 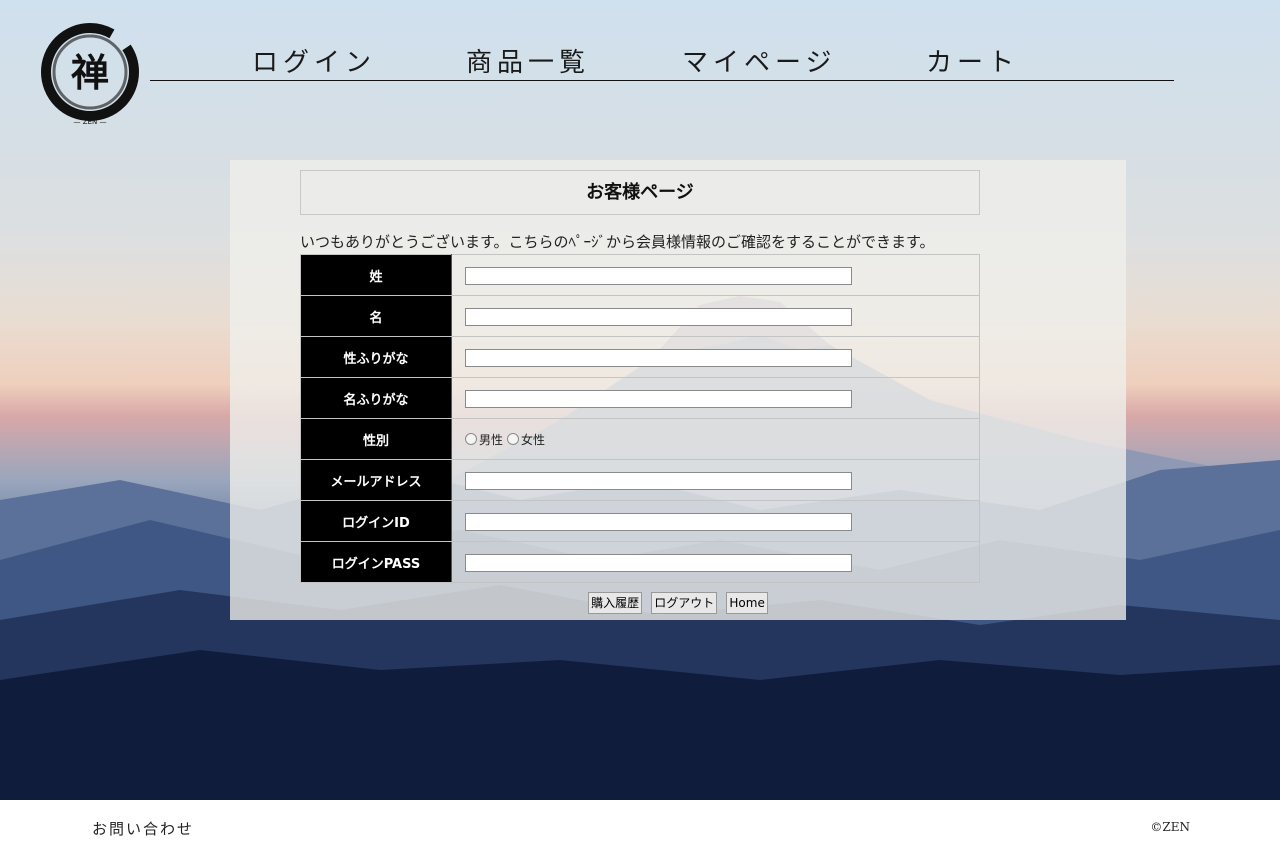 What do you see at coordinates (90, 122) in the screenshot?
I see `logo-subtitle: — ZEN —` at bounding box center [90, 122].